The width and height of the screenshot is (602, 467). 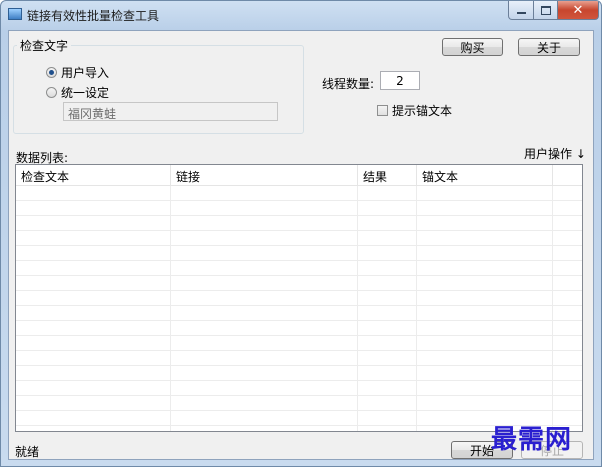 What do you see at coordinates (422, 111) in the screenshot?
I see `anchor-text-checkbox-label: 提示锚文本` at bounding box center [422, 111].